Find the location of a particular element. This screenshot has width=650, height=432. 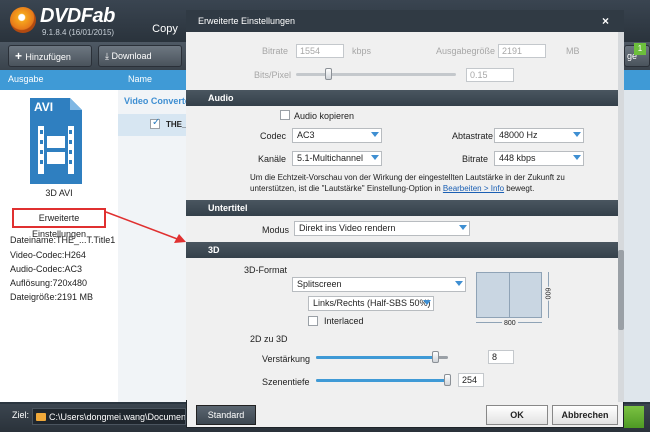

depth-label: Szenentiefe is located at coordinates (286, 382).